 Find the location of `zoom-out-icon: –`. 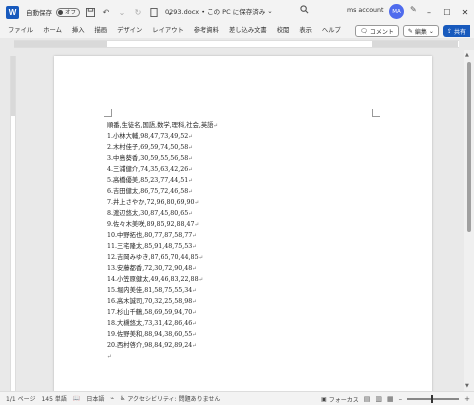

zoom-out-icon: – is located at coordinates (401, 399).